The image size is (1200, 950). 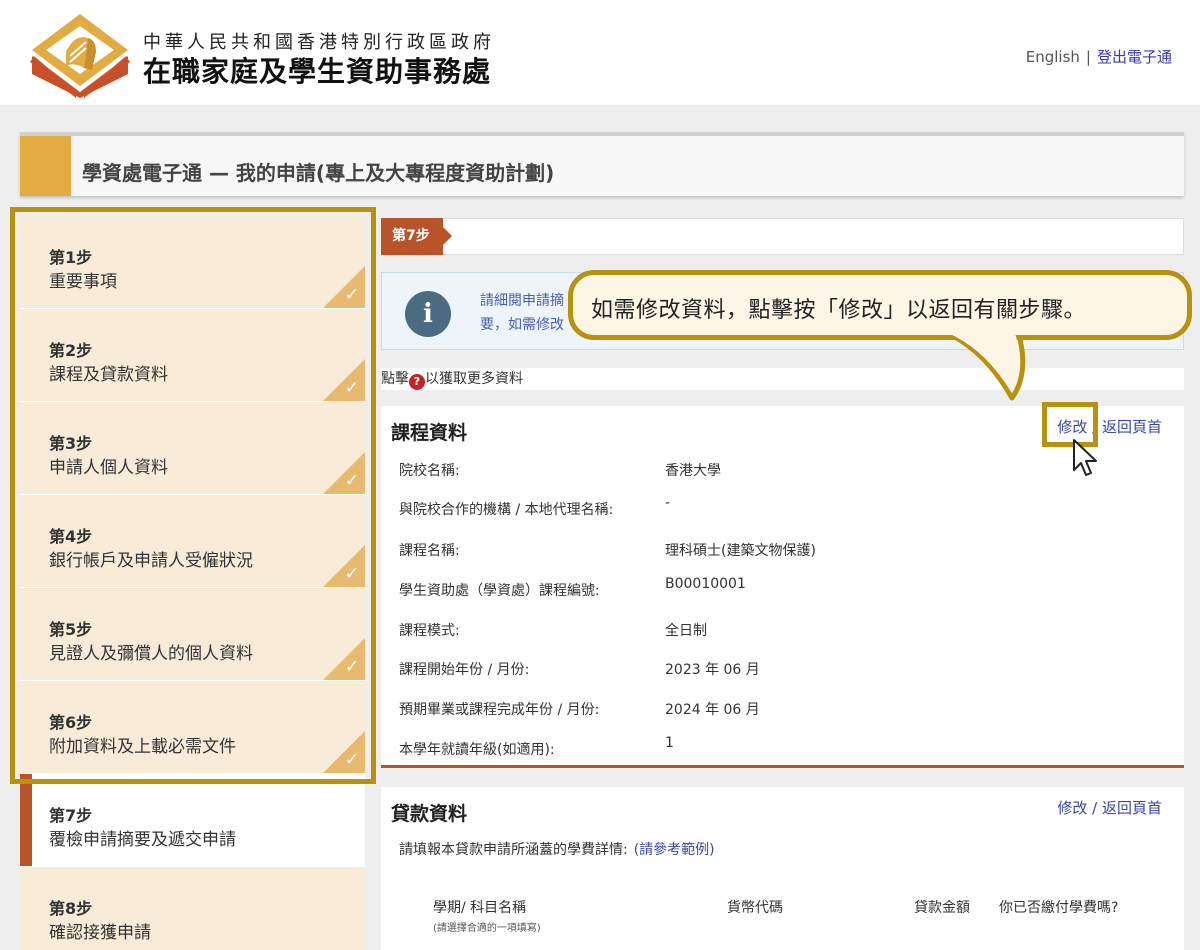 I want to click on row-label: 預期畢業或課程完成年份 / 月份:, so click(x=499, y=710).